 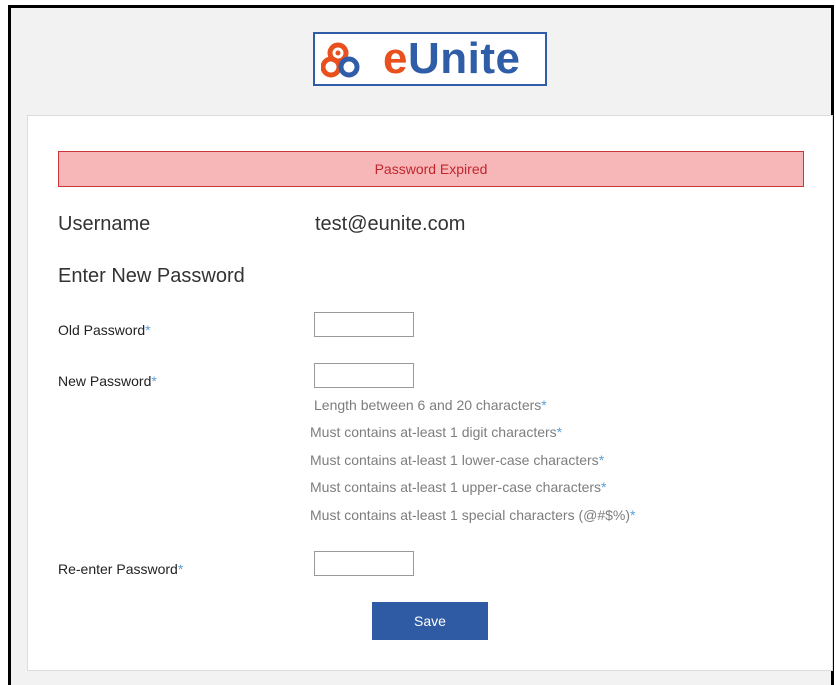 I want to click on reenter-password-label-text: Re-enter Password, so click(x=118, y=569).